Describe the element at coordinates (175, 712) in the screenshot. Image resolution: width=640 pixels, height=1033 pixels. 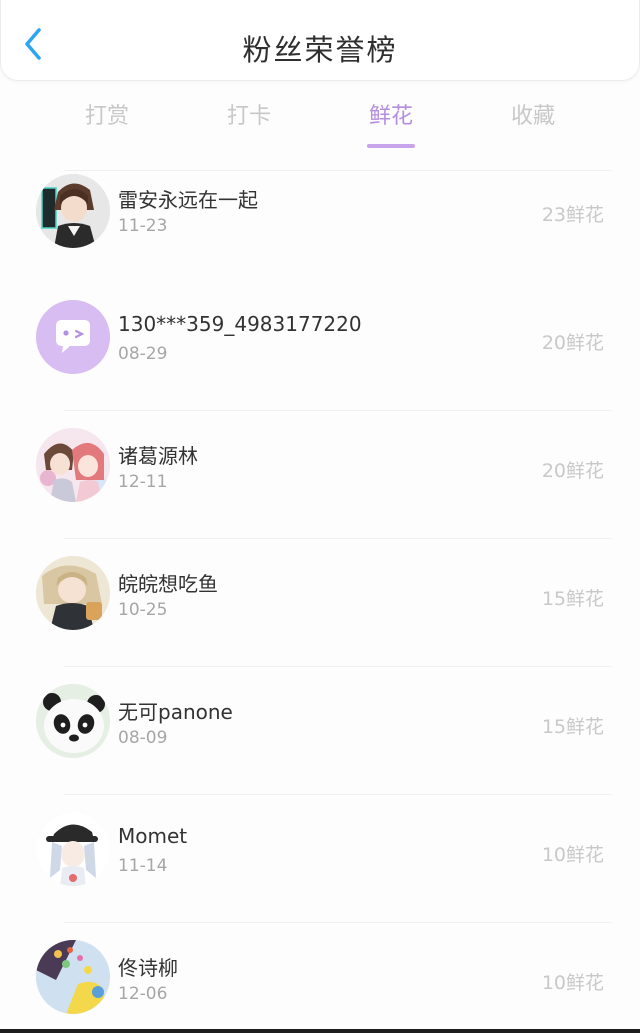
I see `fan-name: 无可panone` at that location.